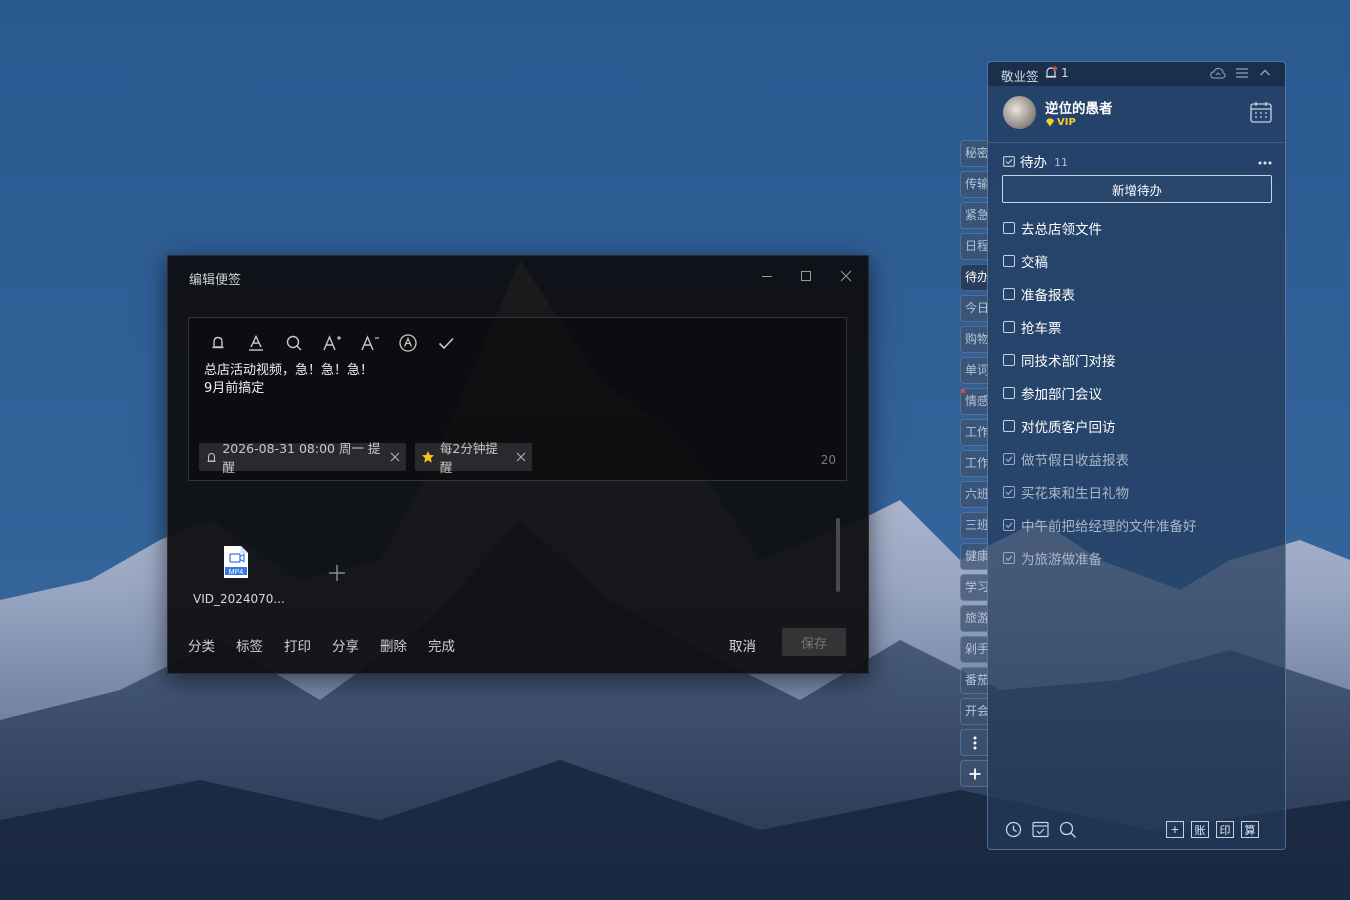 The height and width of the screenshot is (900, 1350). Describe the element at coordinates (974, 463) in the screenshot. I see `tab-work-2: 工作` at that location.